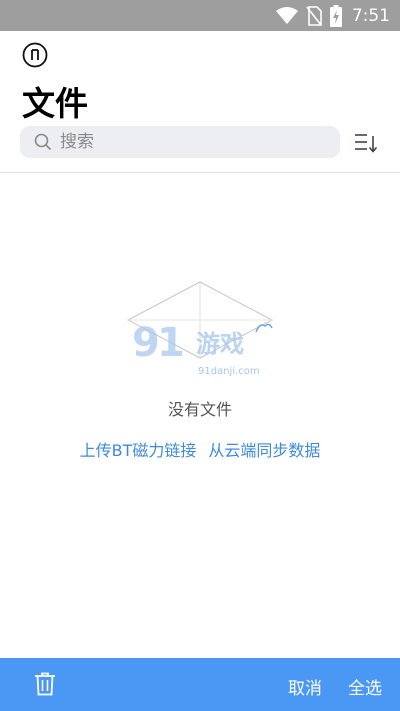  What do you see at coordinates (335, 15) in the screenshot?
I see `battery-charging-icon` at bounding box center [335, 15].